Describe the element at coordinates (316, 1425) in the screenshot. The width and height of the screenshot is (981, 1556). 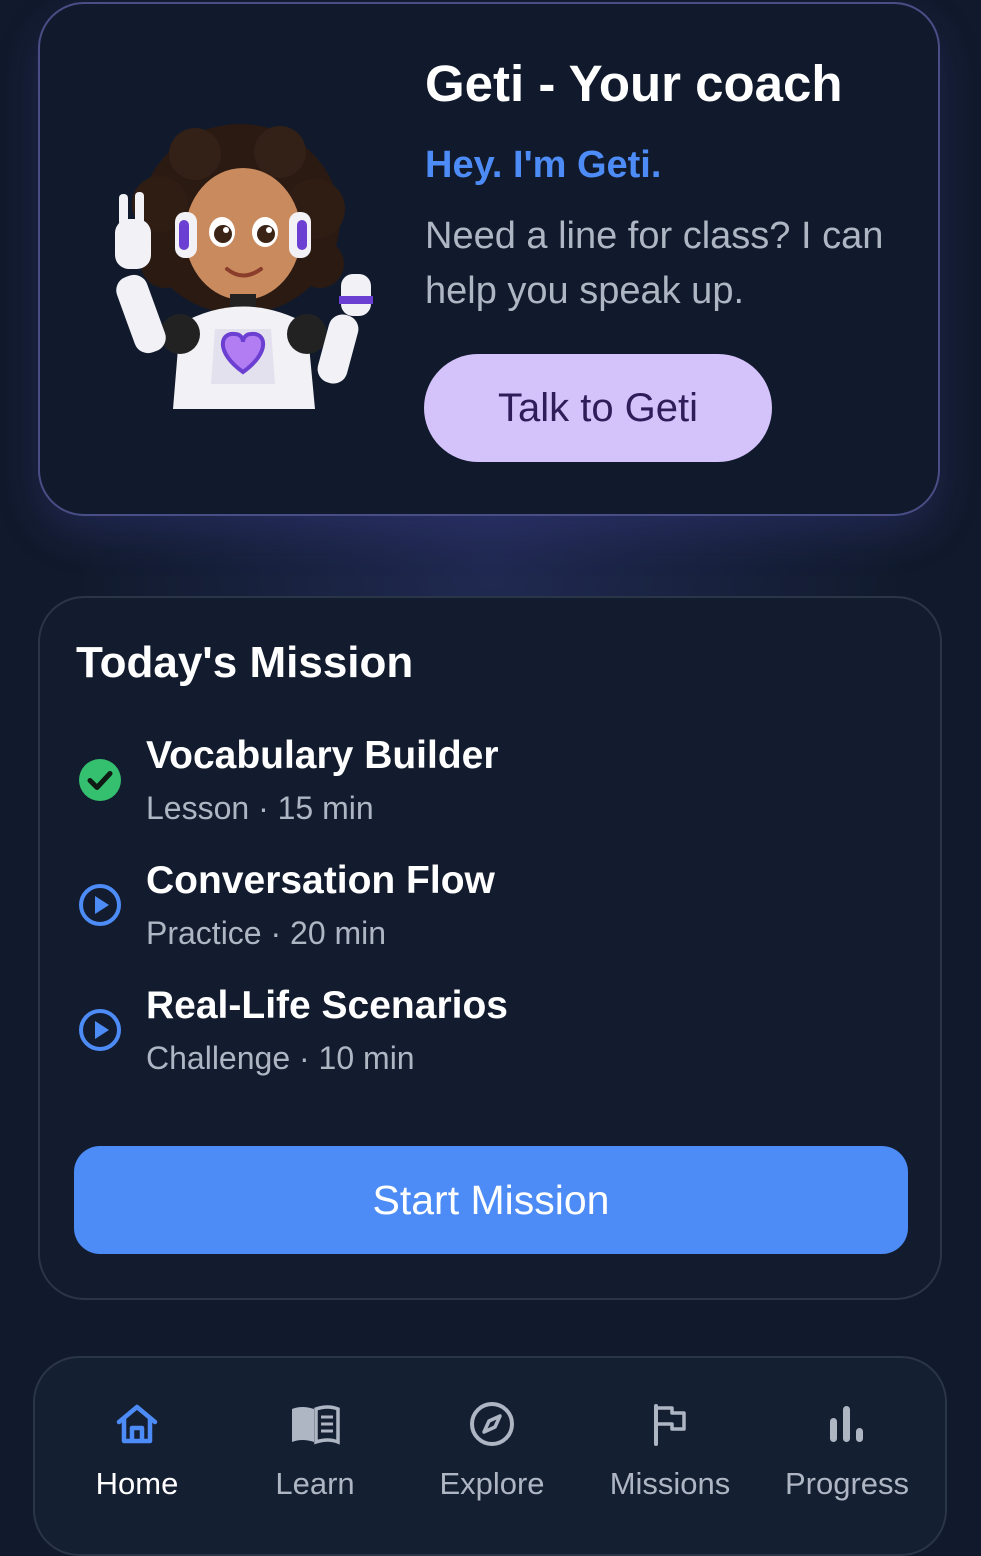
I see `book-icon` at that location.